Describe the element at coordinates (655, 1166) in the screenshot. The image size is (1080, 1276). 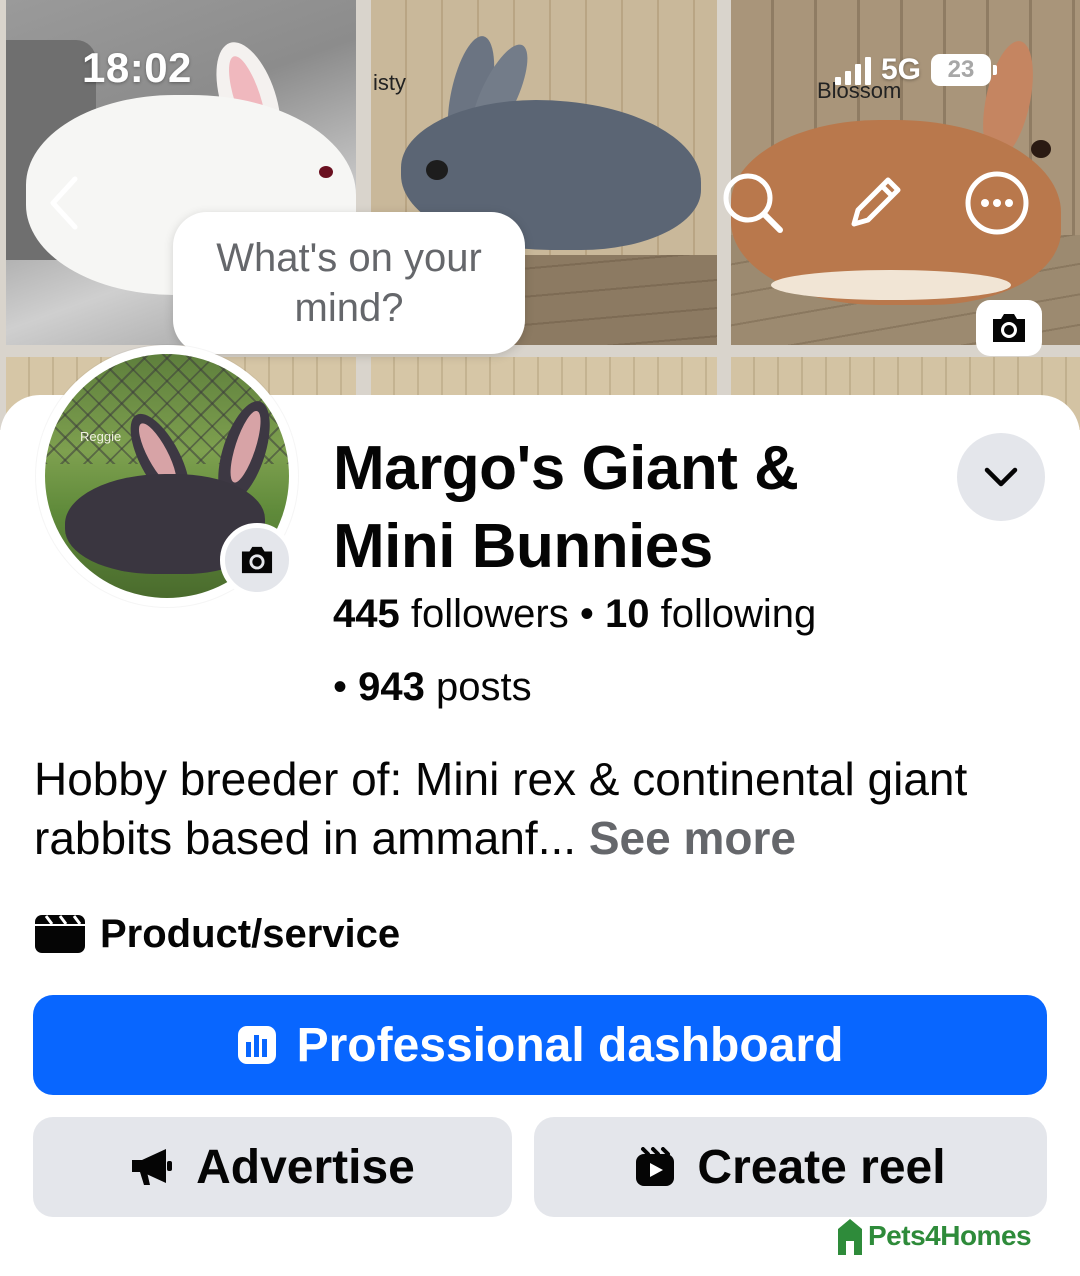
I see `reel-icon` at that location.